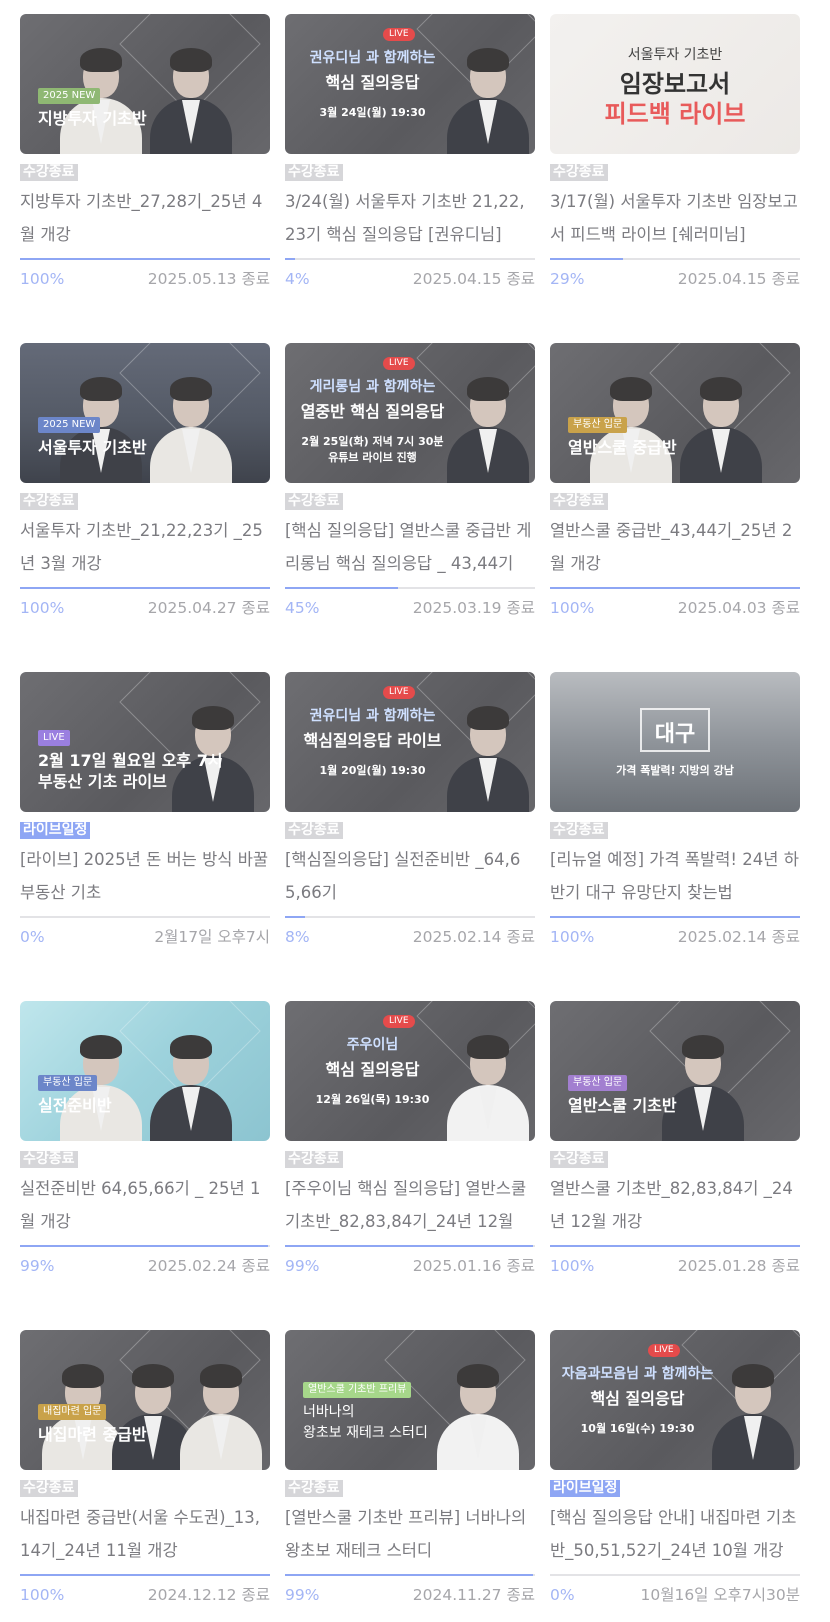 The height and width of the screenshot is (1622, 830). What do you see at coordinates (675, 876) in the screenshot?
I see `course-title: [리뉴얼 예정] 가격 폭발력! 24년 하반기 대구 유망단지 찾는법` at bounding box center [675, 876].